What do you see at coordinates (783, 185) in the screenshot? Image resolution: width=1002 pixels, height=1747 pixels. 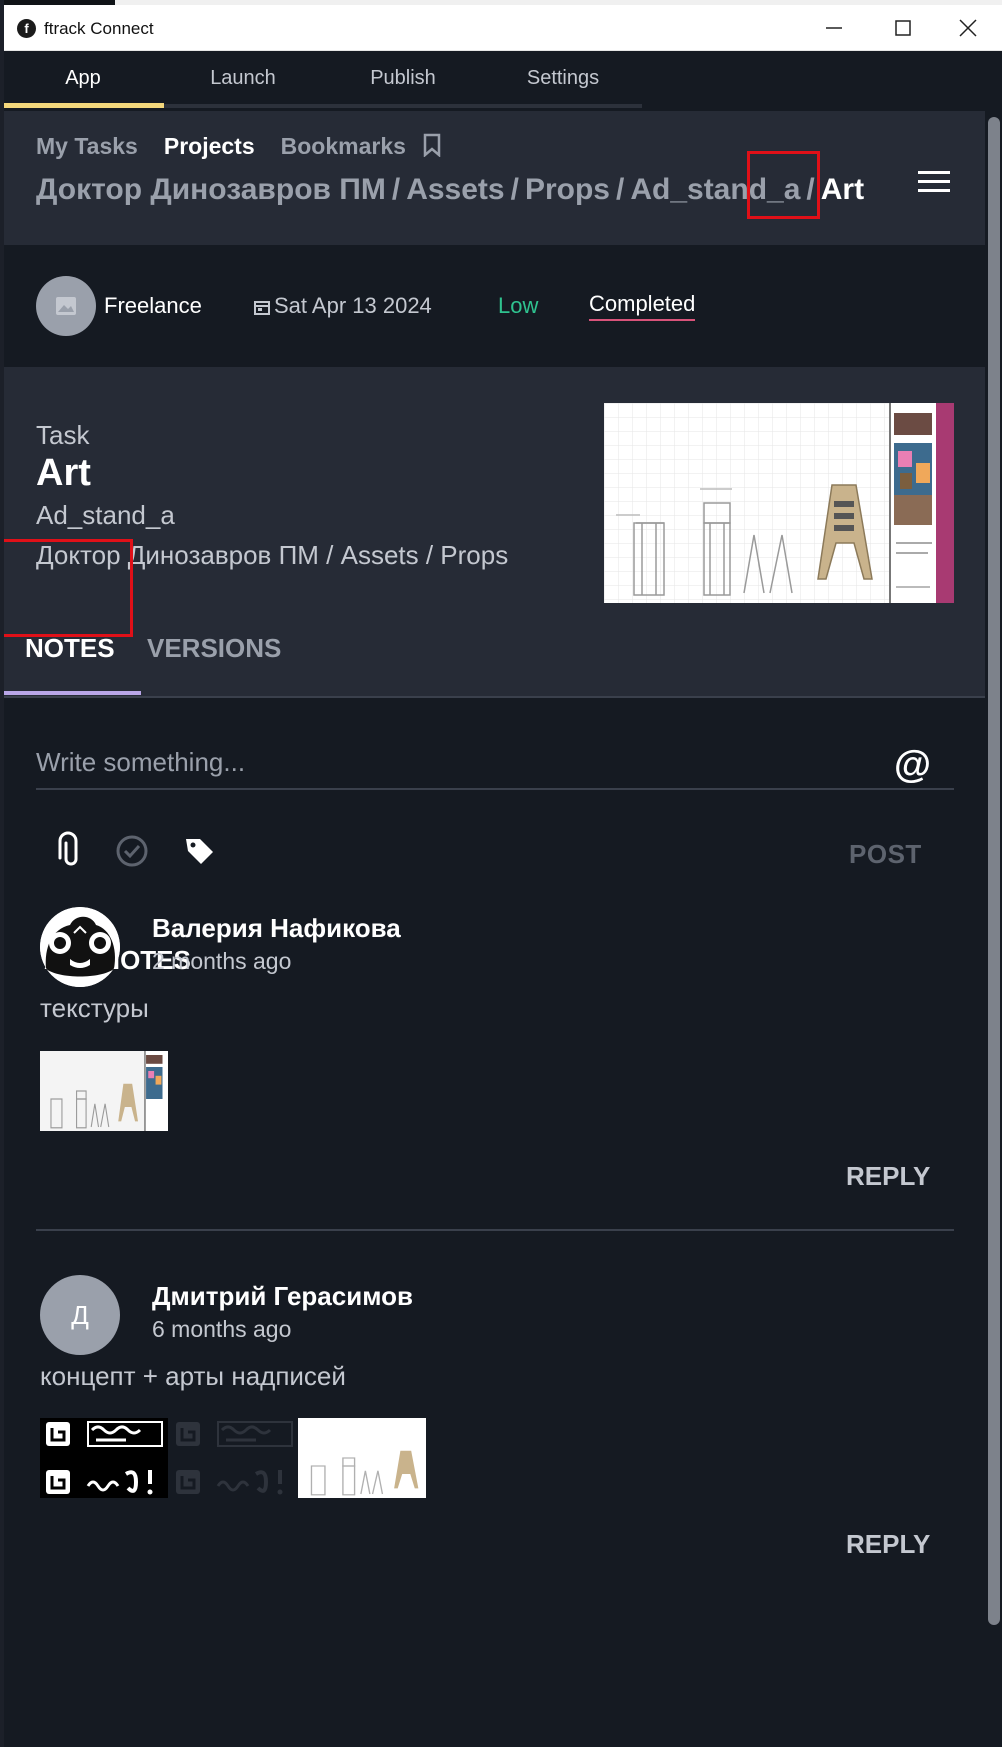 I see `highlight-box-art` at bounding box center [783, 185].